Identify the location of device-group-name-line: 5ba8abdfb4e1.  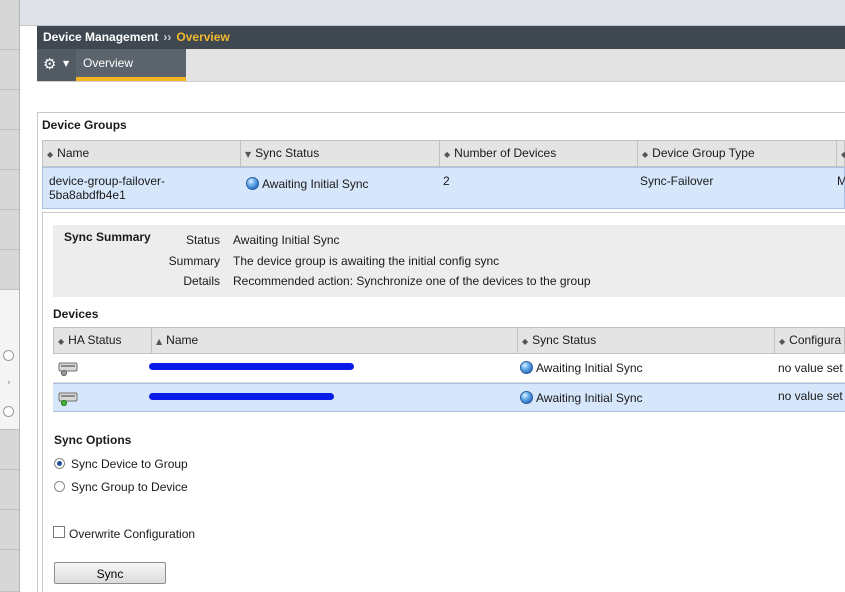
(87, 195).